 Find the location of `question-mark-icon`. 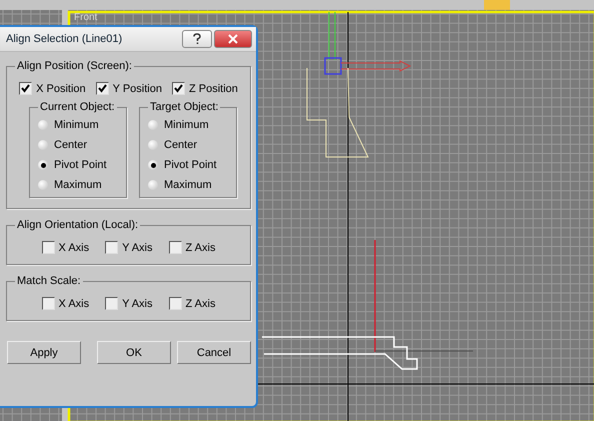

question-mark-icon is located at coordinates (197, 39).